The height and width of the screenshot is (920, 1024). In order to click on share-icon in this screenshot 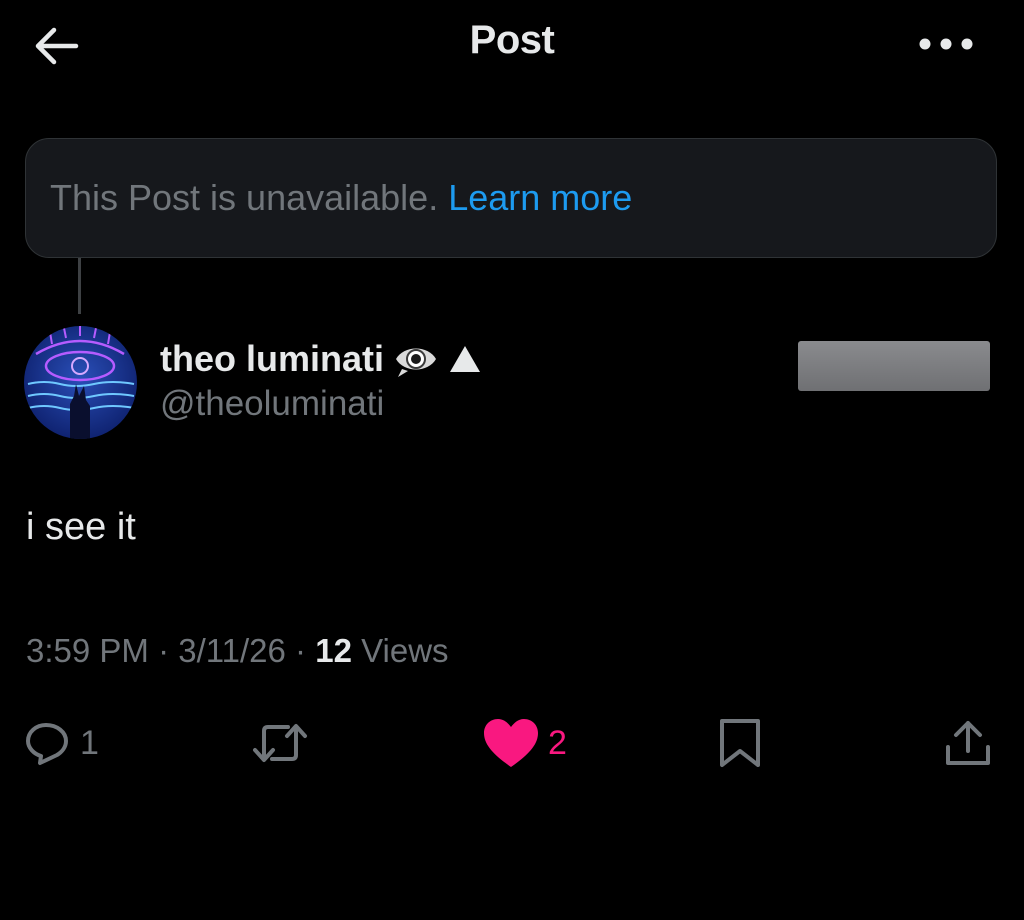, I will do `click(968, 743)`.